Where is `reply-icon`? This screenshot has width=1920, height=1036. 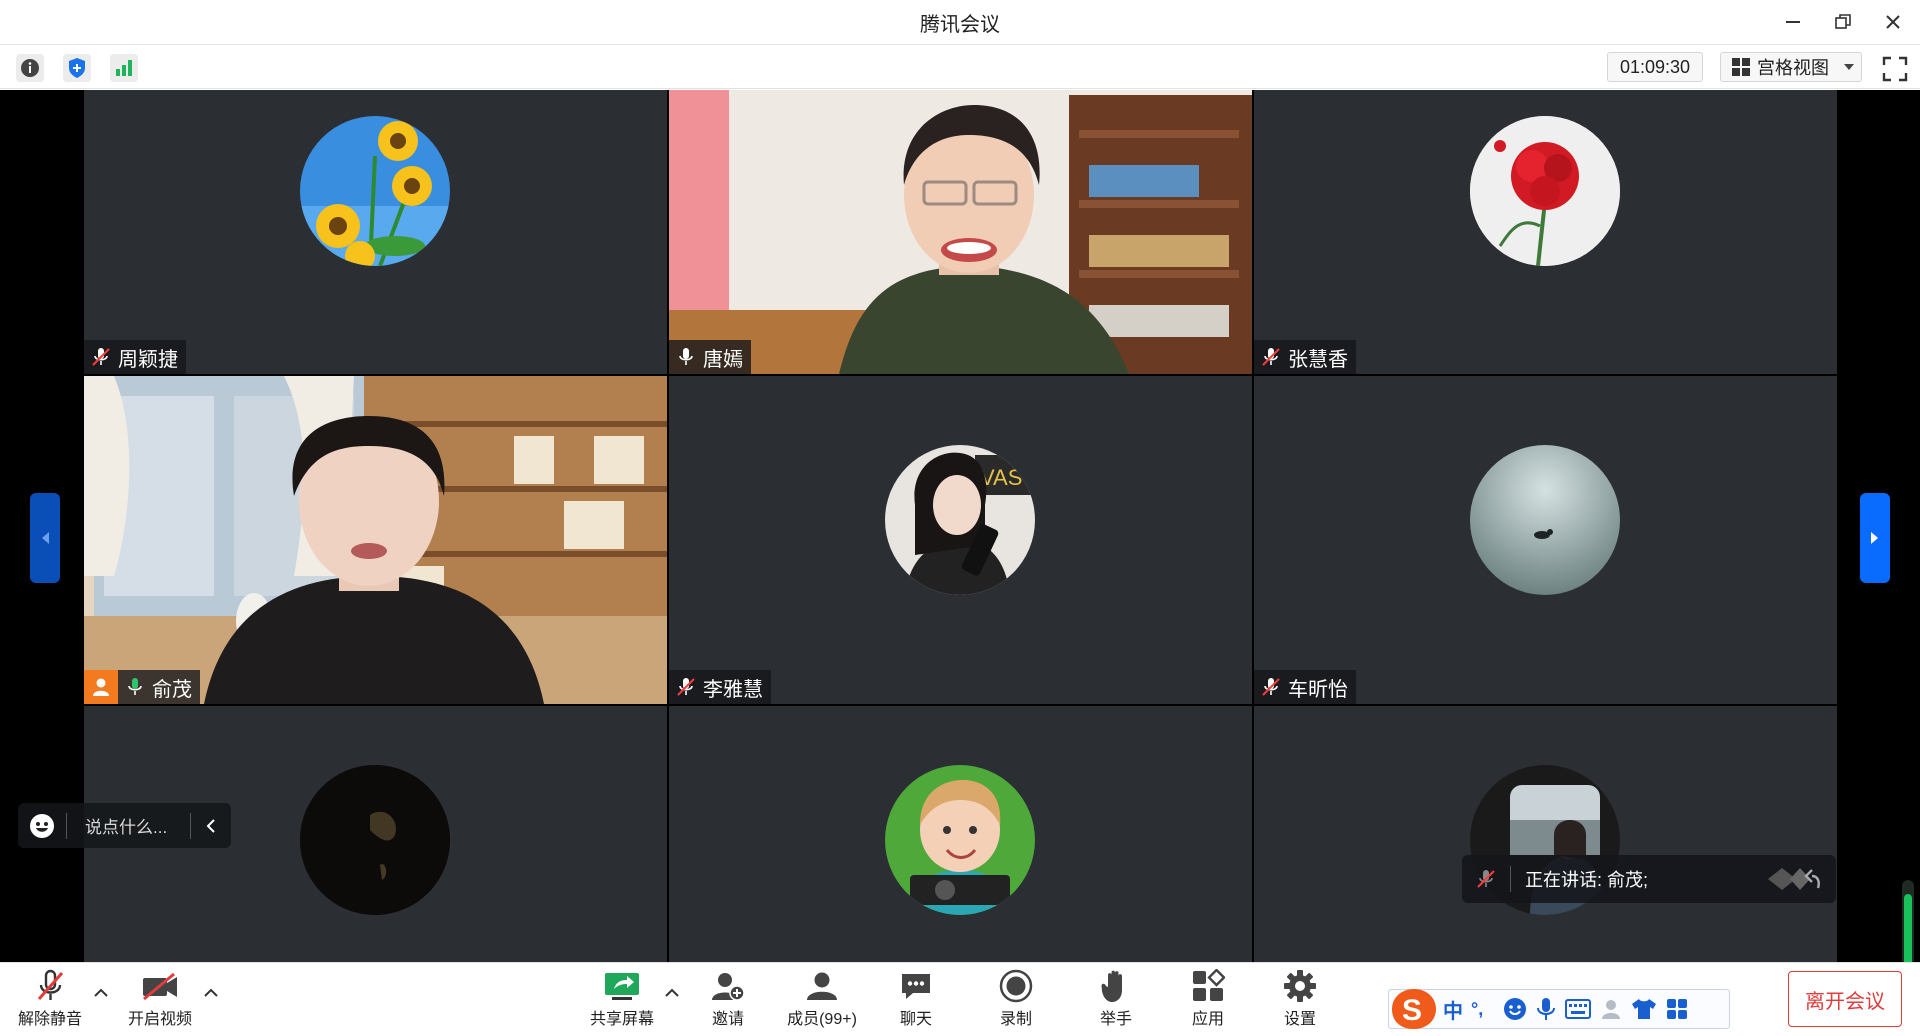
reply-icon is located at coordinates (1792, 879).